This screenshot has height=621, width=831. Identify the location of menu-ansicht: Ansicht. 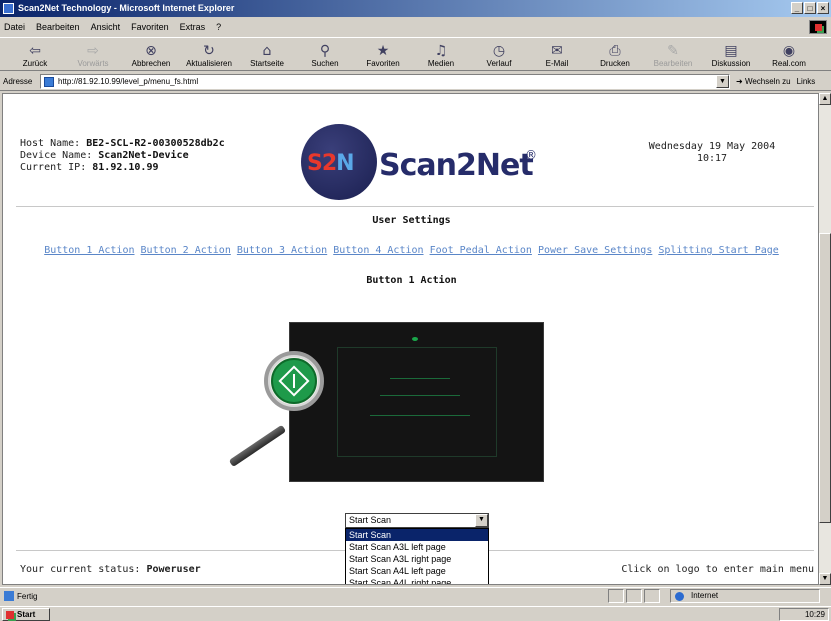
(106, 27).